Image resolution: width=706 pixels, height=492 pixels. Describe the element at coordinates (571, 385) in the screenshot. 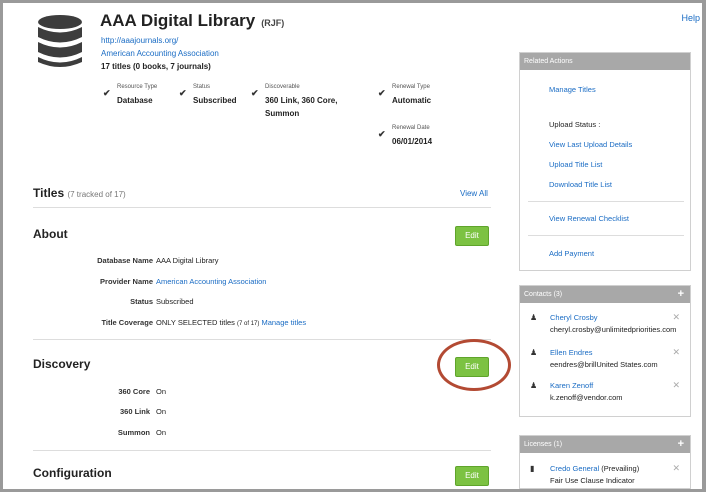

I see `contact-name-link: Karen Zenoff` at that location.